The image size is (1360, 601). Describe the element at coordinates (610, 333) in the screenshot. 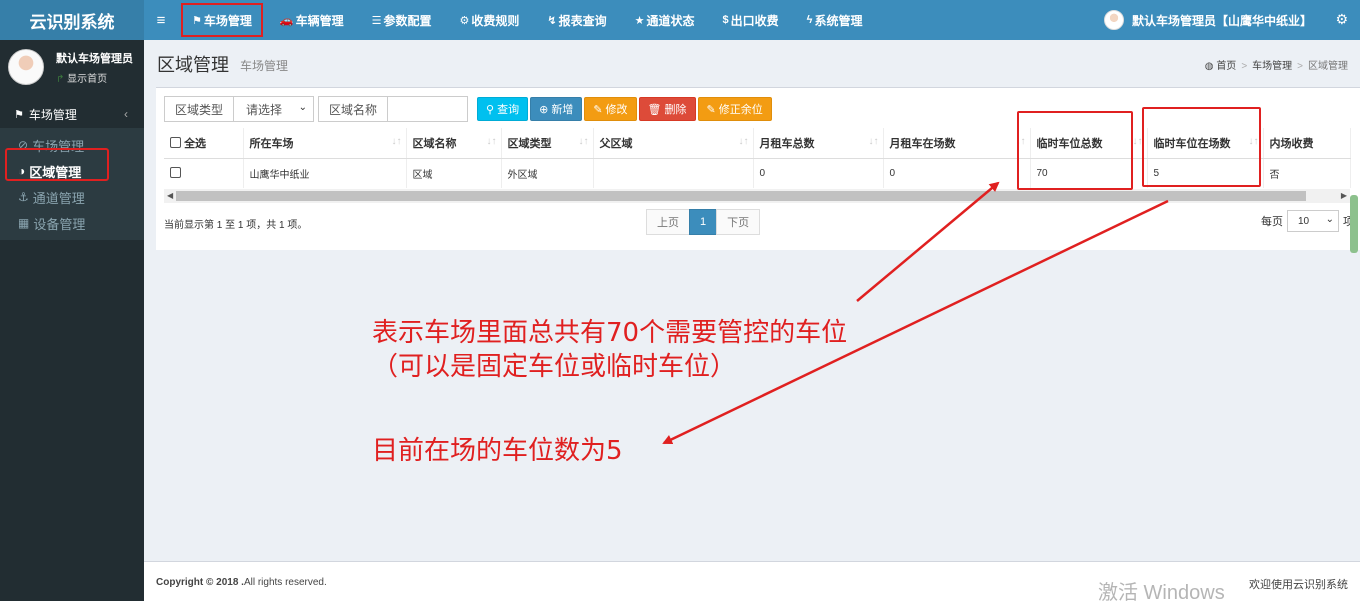

I see `annotation-total-spaces: 表示车场里面总共有70个需要管控的车位` at that location.